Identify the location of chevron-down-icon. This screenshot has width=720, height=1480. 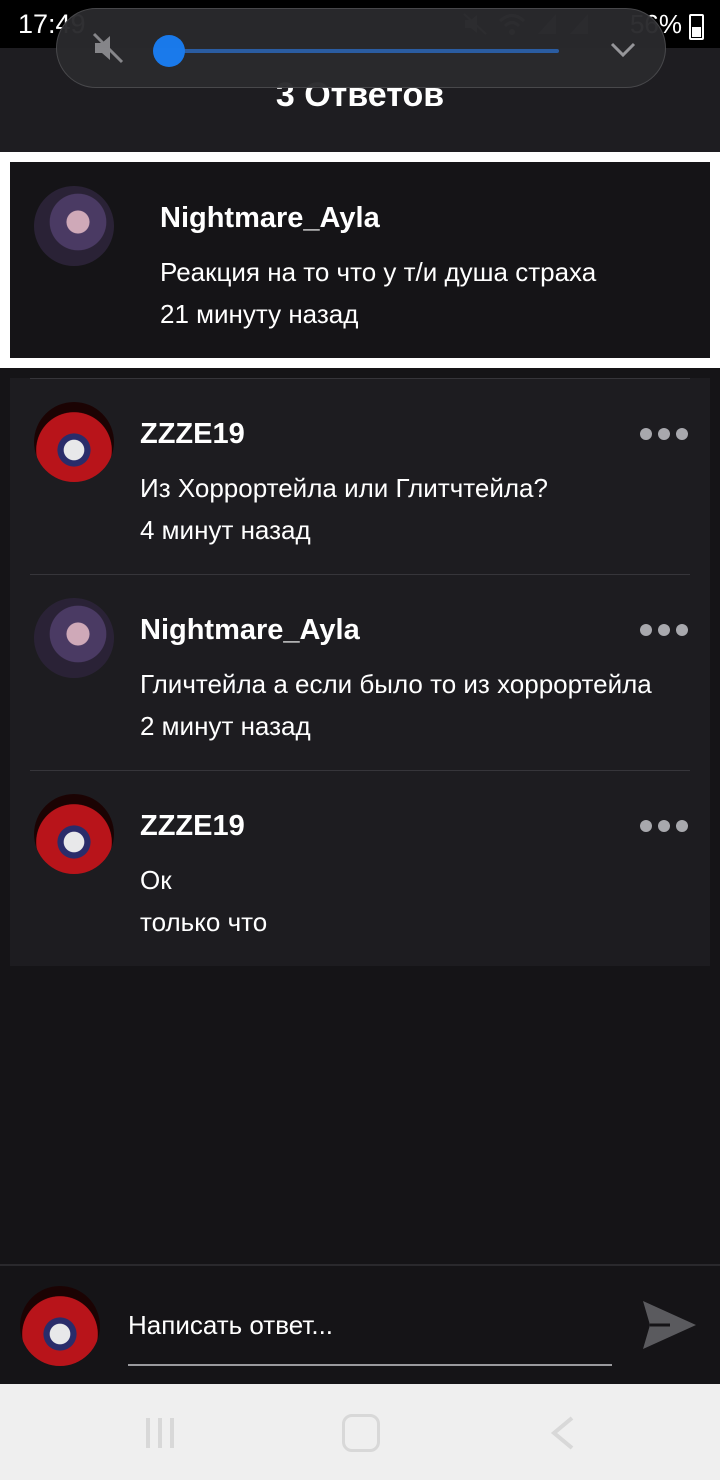
(623, 49).